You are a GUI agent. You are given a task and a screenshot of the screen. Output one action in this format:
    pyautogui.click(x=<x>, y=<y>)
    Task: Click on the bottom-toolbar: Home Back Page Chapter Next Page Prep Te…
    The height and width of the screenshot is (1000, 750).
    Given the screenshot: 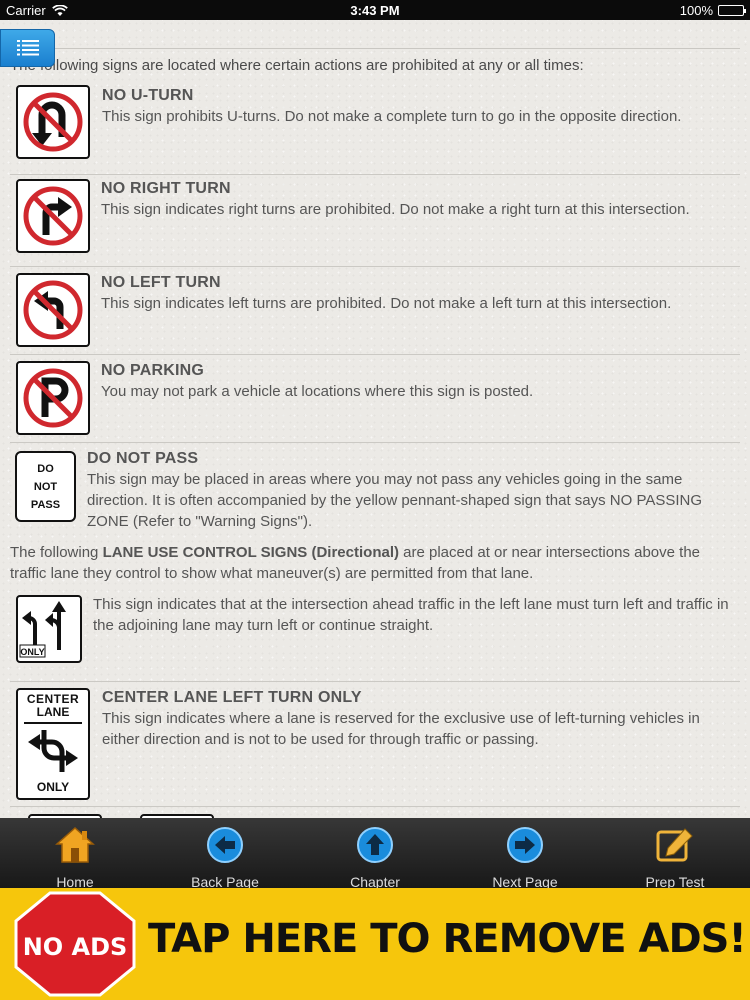 What is the action you would take?
    pyautogui.click(x=375, y=854)
    